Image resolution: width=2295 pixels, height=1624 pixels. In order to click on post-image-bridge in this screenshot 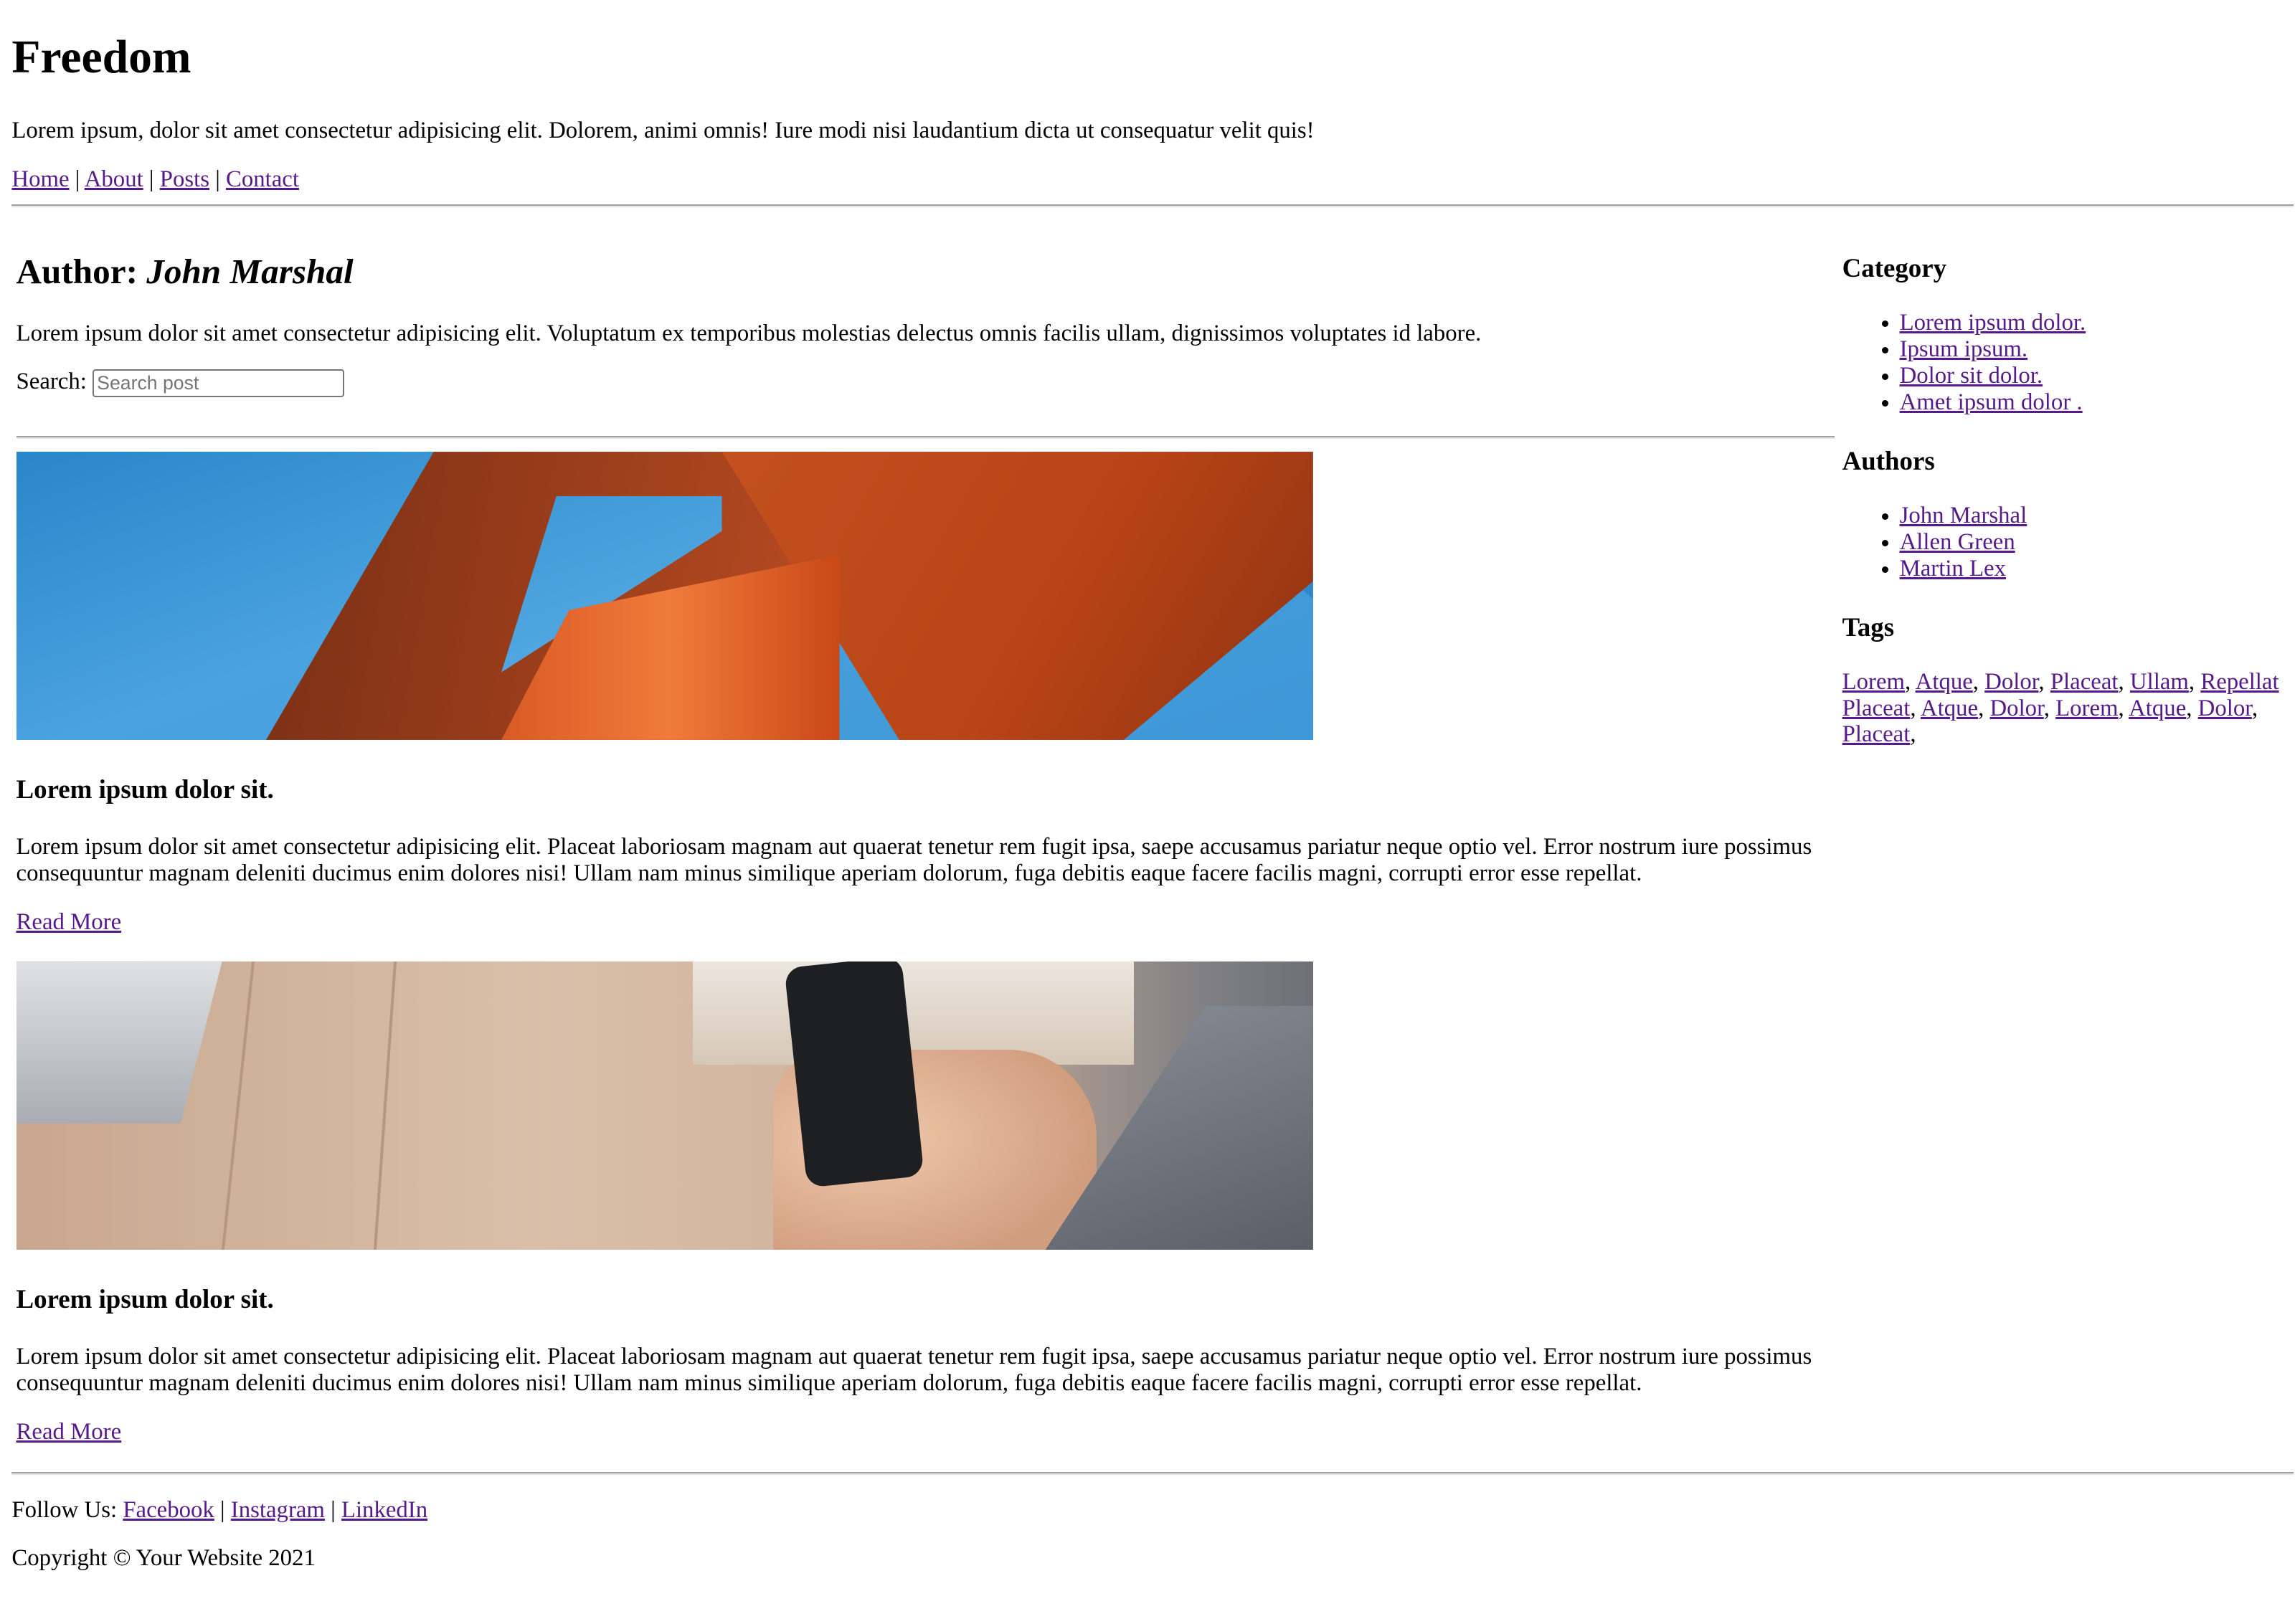, I will do `click(664, 596)`.